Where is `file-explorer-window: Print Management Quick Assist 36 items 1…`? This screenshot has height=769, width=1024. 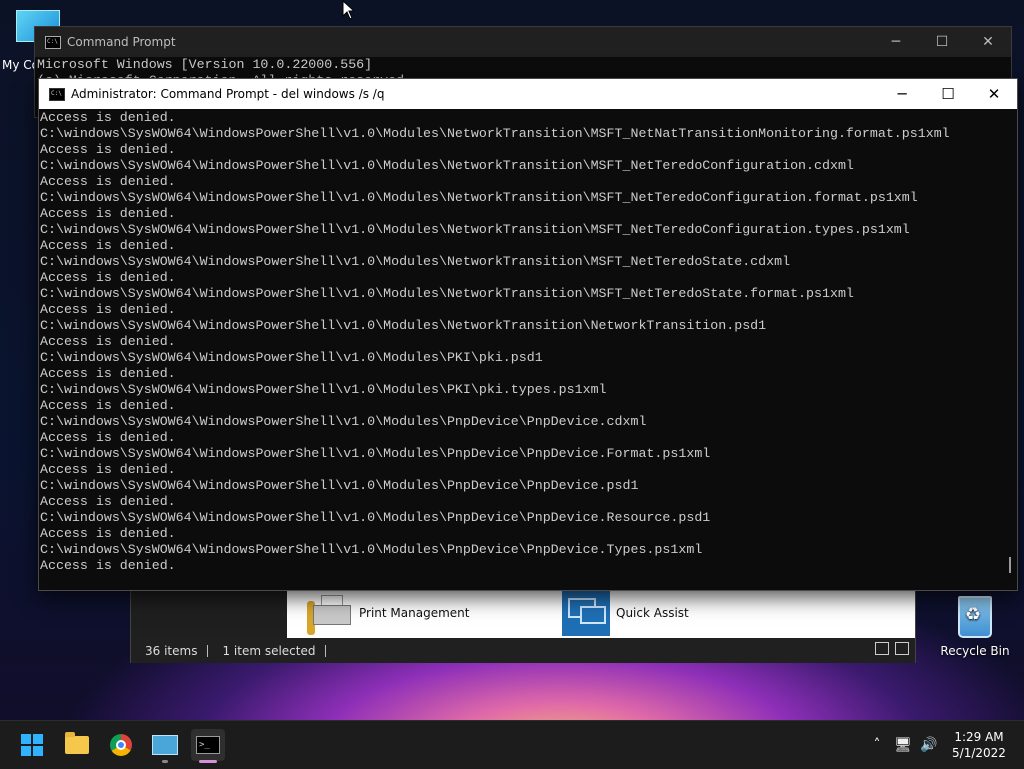 file-explorer-window: Print Management Quick Assist 36 items 1… is located at coordinates (523, 625).